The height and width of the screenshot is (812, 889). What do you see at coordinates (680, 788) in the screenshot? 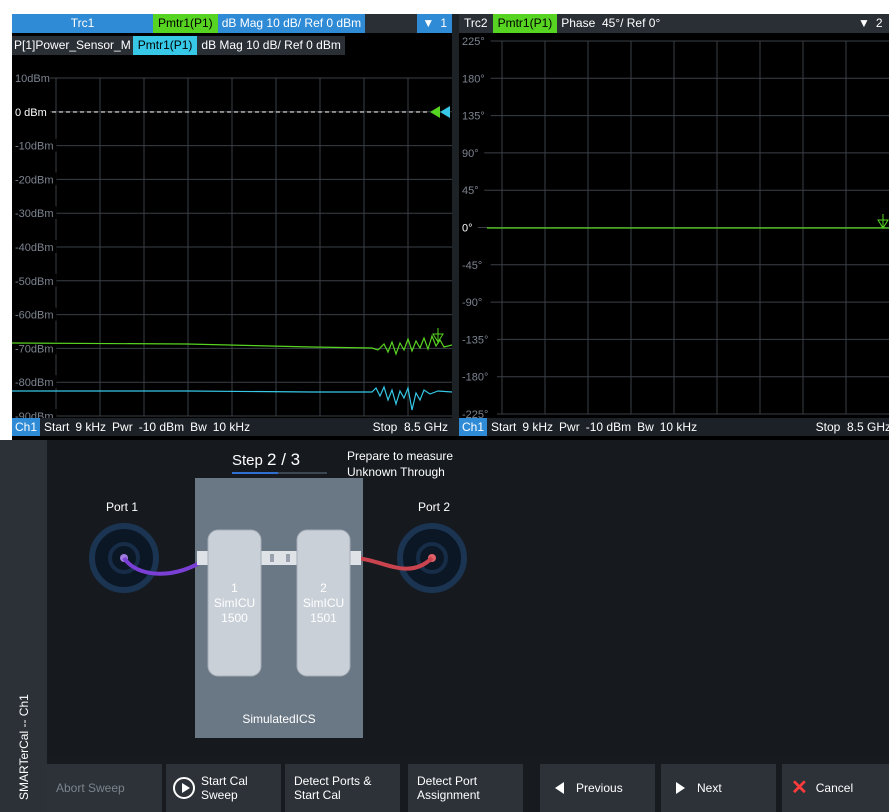
I see `arrow-right-icon` at bounding box center [680, 788].